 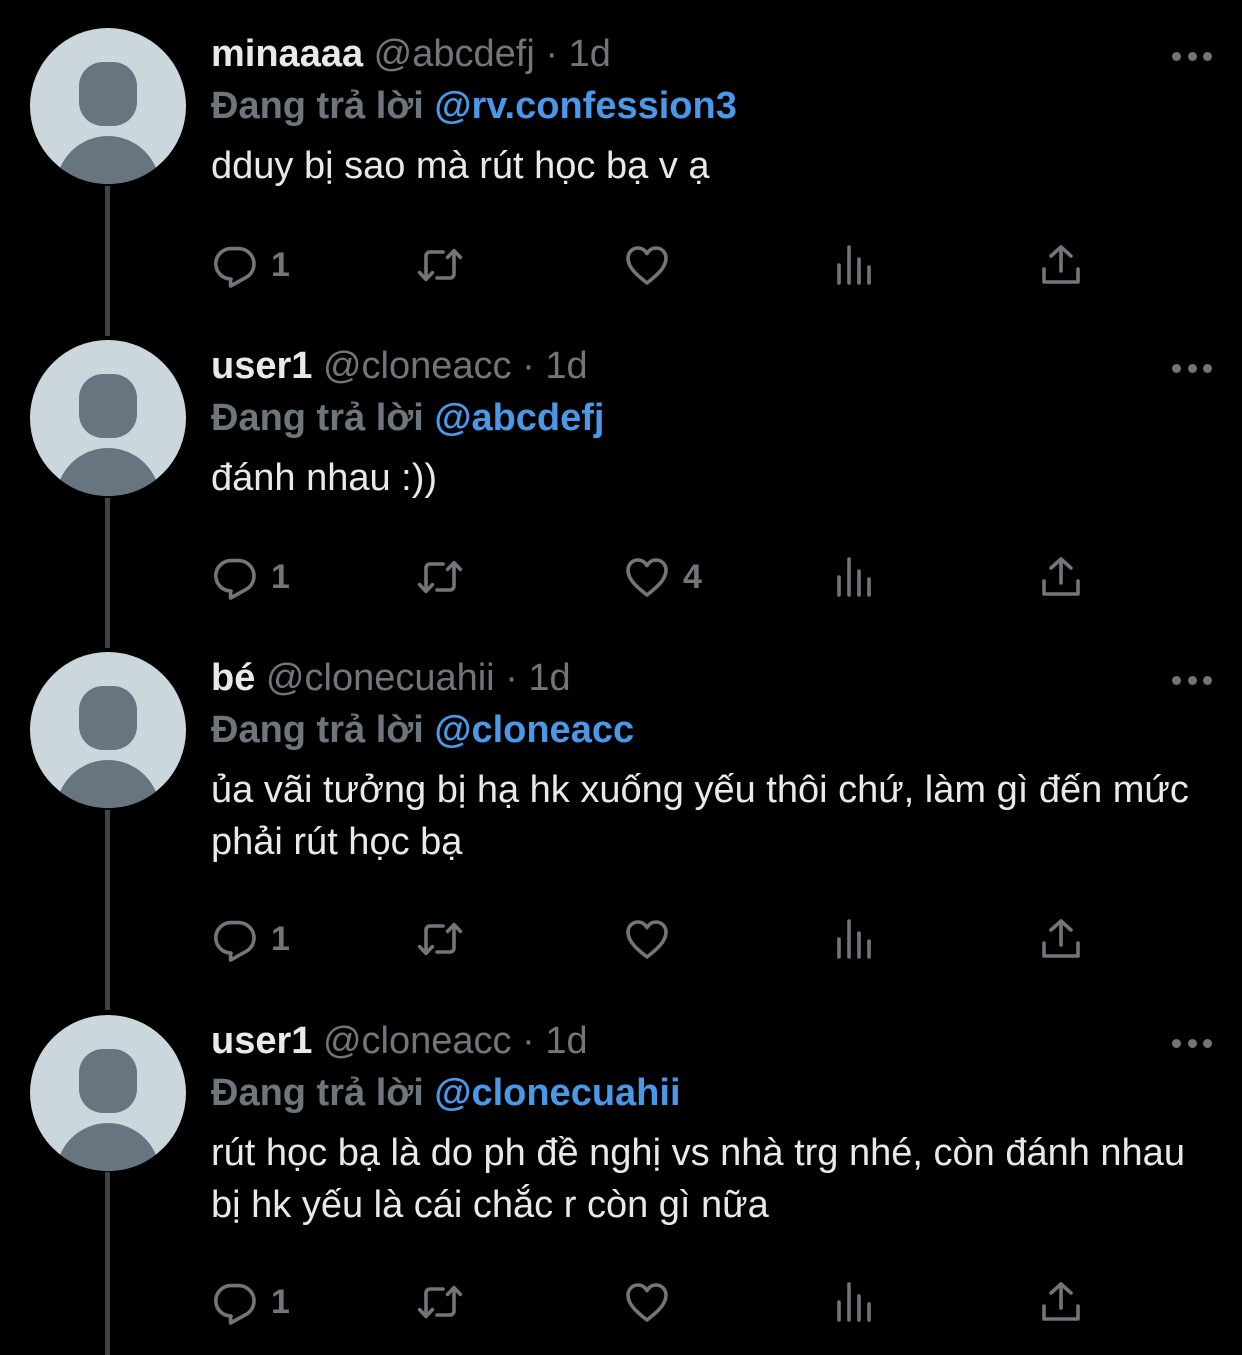 What do you see at coordinates (711, 730) in the screenshot?
I see `replying-to: Đang trả lời @cloneacc` at bounding box center [711, 730].